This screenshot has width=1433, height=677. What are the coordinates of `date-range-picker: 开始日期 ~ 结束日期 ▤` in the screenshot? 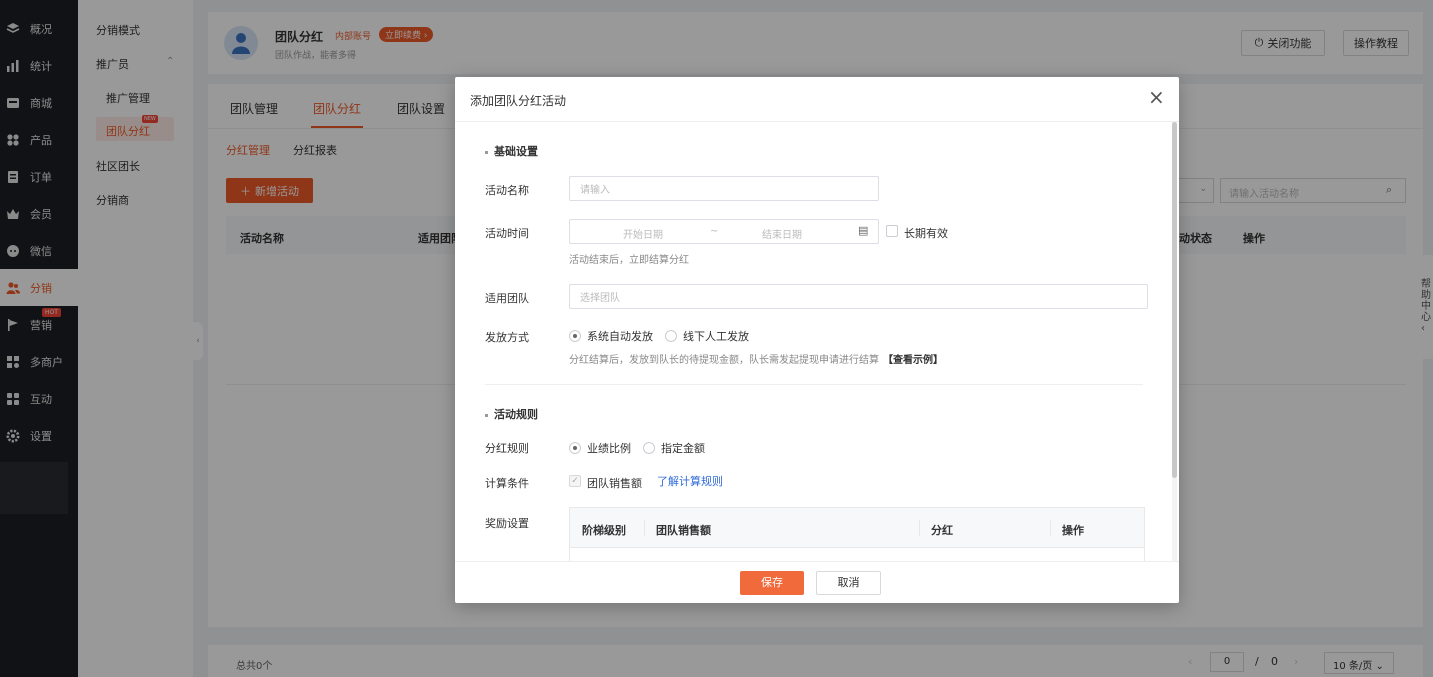 It's located at (724, 231).